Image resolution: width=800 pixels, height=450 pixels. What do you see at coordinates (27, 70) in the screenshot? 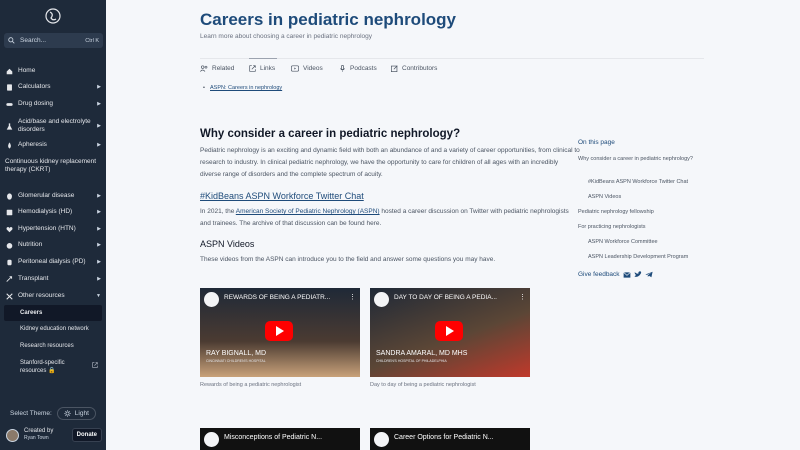
I see `sidebar-item-label: Home` at bounding box center [27, 70].